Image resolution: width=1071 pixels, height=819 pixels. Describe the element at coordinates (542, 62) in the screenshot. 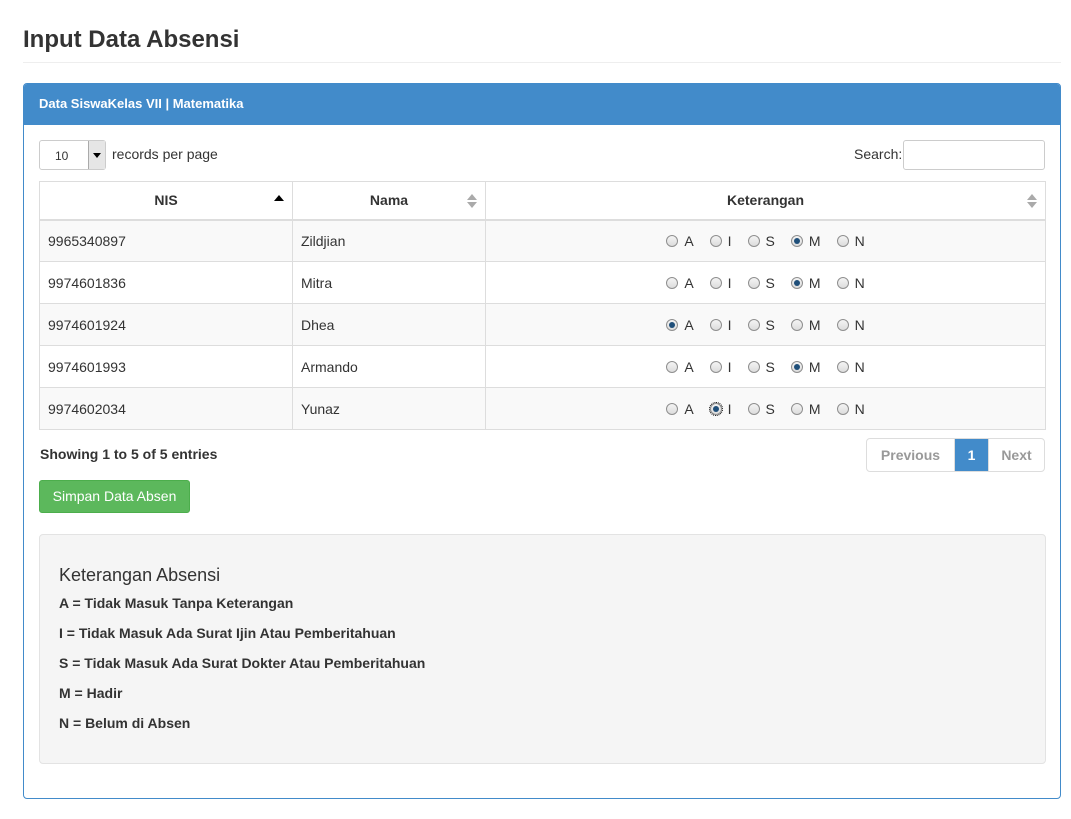

I see `title-divider` at that location.